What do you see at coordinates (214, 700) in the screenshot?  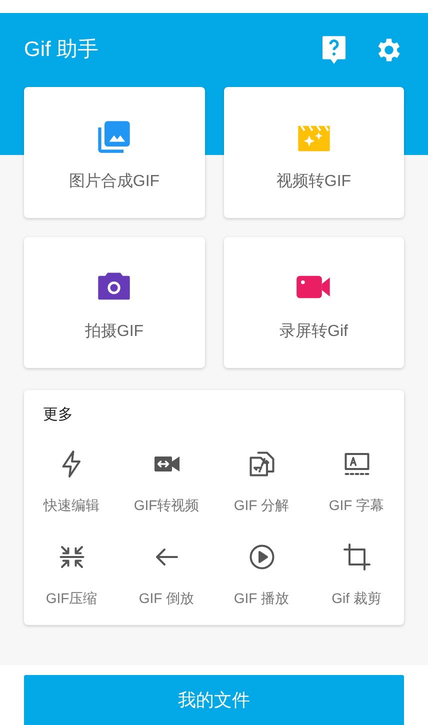 I see `my-files-button: 我的文件` at bounding box center [214, 700].